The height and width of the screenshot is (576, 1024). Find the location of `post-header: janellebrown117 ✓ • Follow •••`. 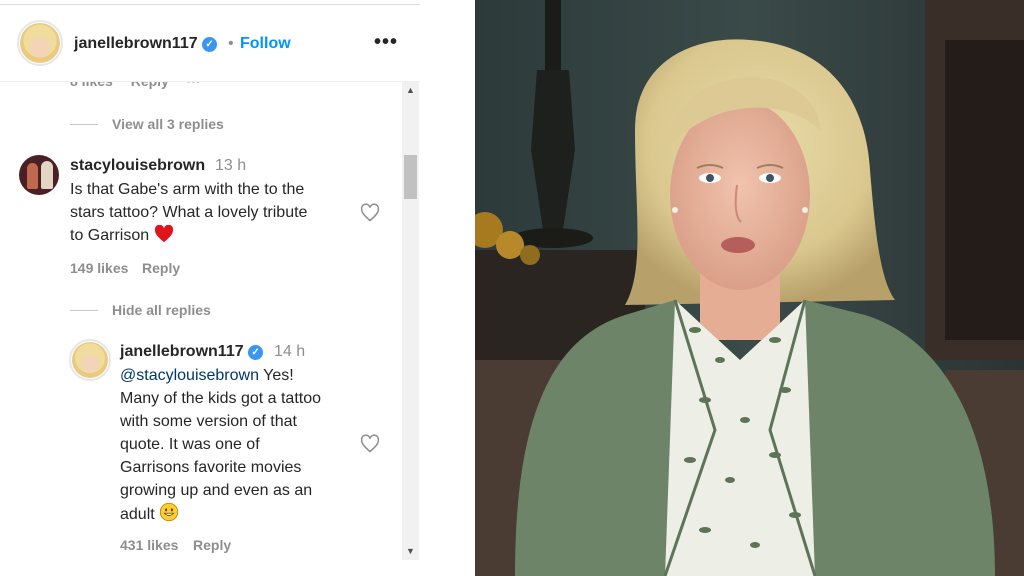

post-header: janellebrown117 ✓ • Follow ••• is located at coordinates (210, 43).